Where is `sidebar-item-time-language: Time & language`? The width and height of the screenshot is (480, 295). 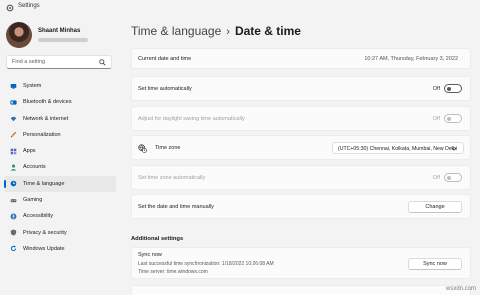
sidebar-item-time-language: Time & language is located at coordinates (60, 184).